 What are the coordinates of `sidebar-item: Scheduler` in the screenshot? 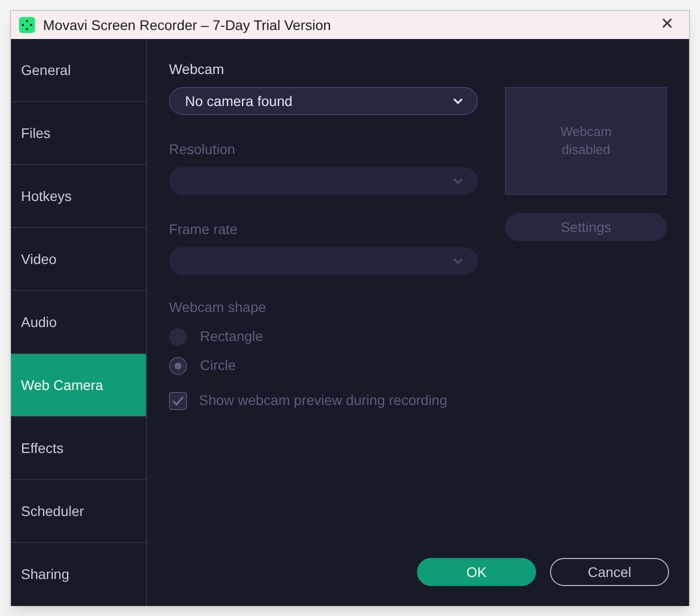 It's located at (78, 511).